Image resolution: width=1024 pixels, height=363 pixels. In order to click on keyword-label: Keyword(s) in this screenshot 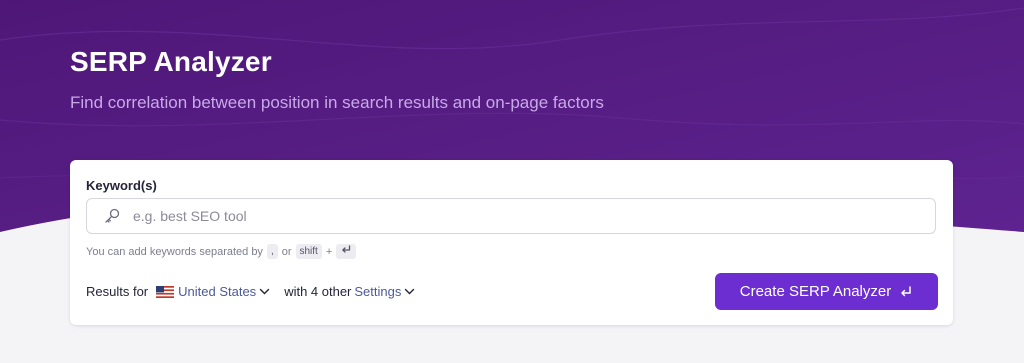, I will do `click(121, 185)`.